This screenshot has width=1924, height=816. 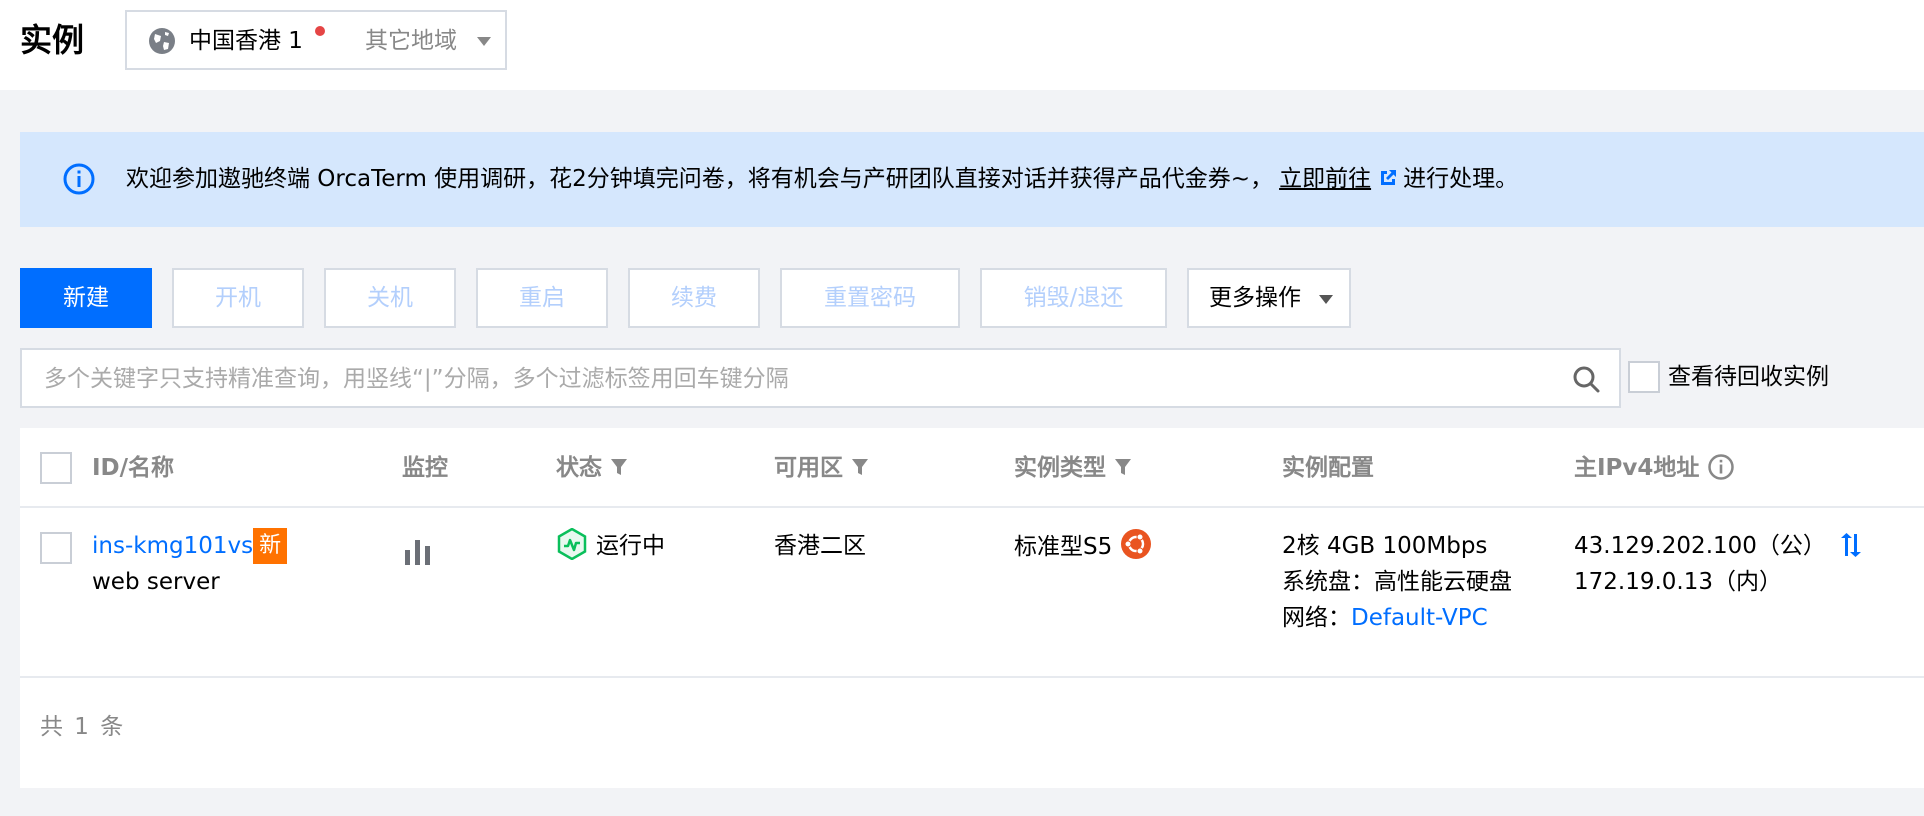 What do you see at coordinates (238, 298) in the screenshot?
I see `start-button: 开机` at bounding box center [238, 298].